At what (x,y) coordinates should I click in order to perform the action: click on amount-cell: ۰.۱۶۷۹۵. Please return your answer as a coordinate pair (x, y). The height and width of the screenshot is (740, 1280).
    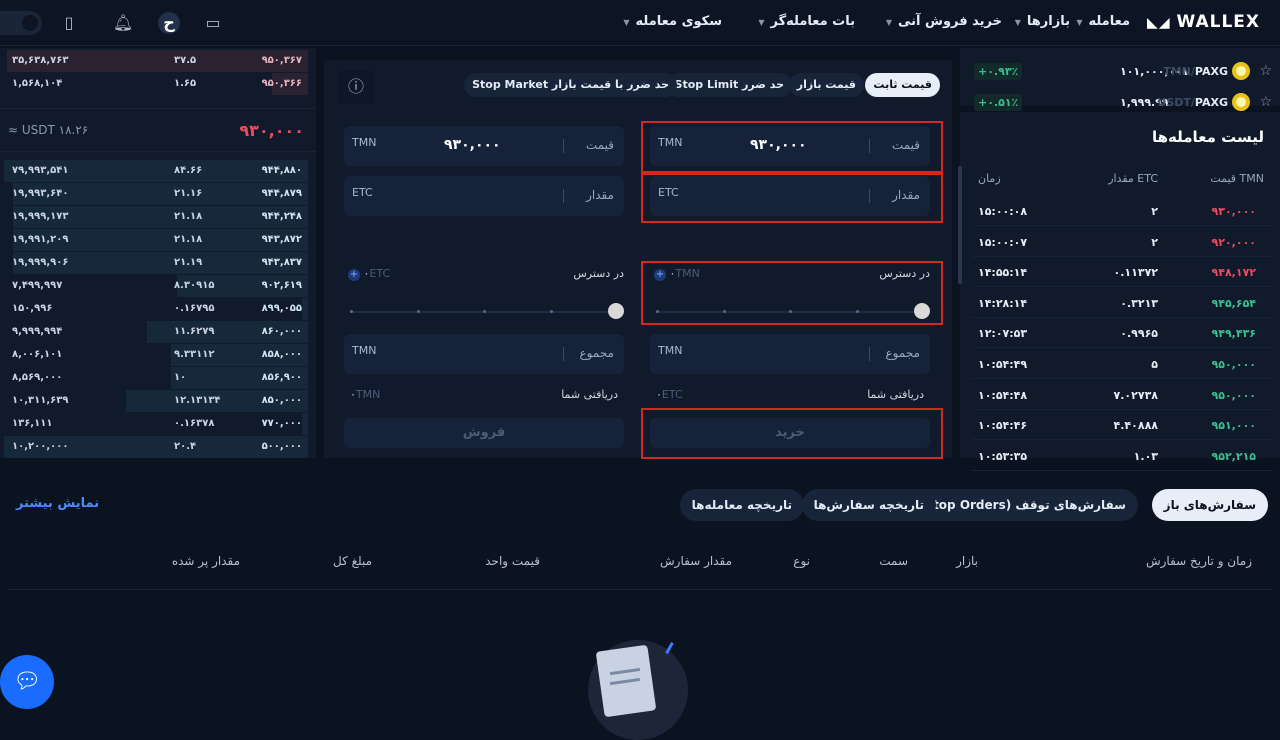
    Looking at the image, I should click on (194, 308).